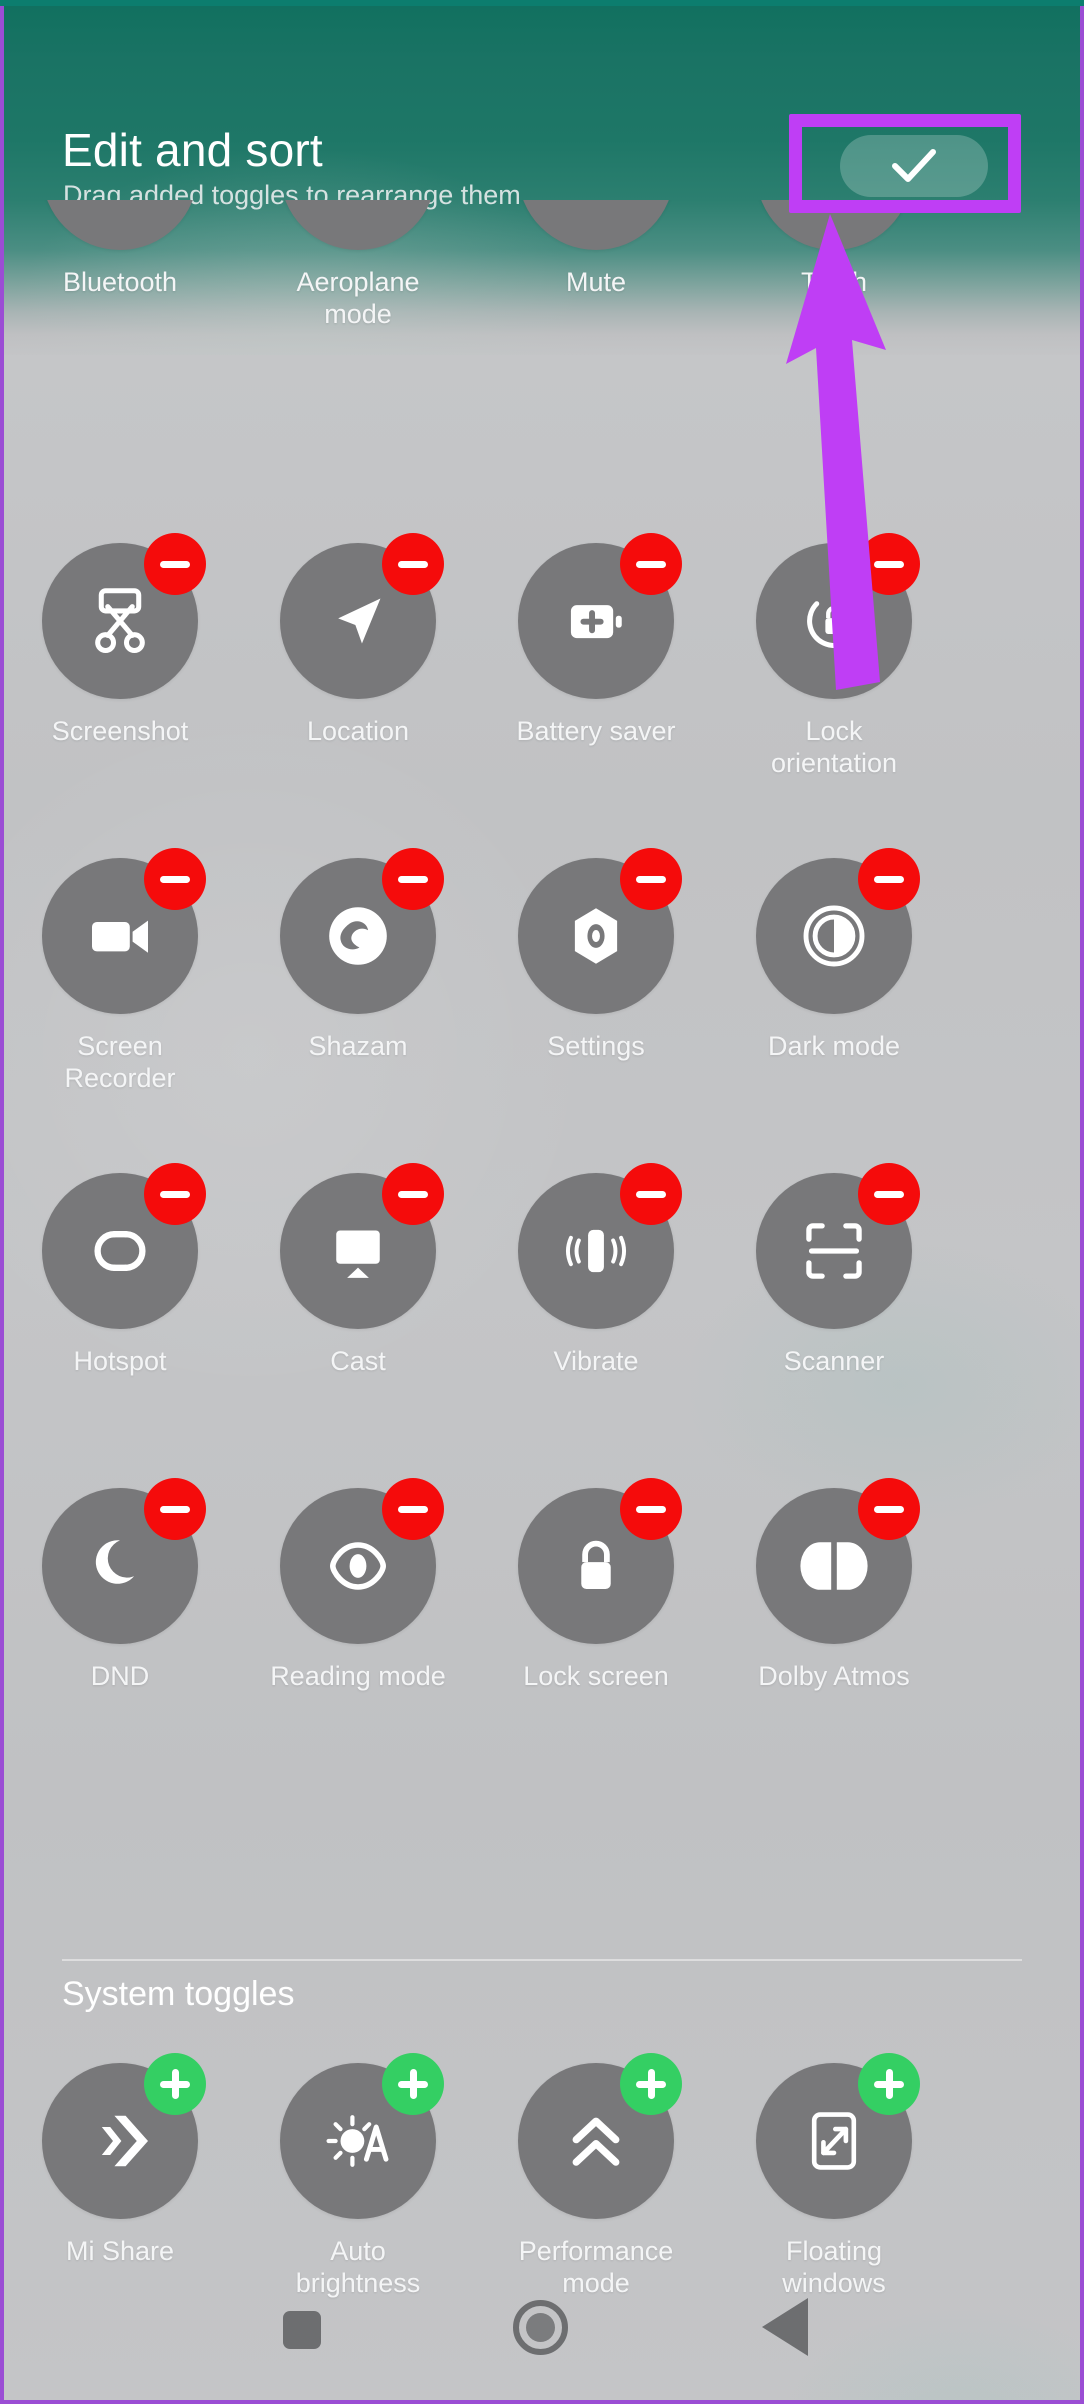 This screenshot has width=1084, height=2404. I want to click on toggle-item: Performance mode, so click(596, 2176).